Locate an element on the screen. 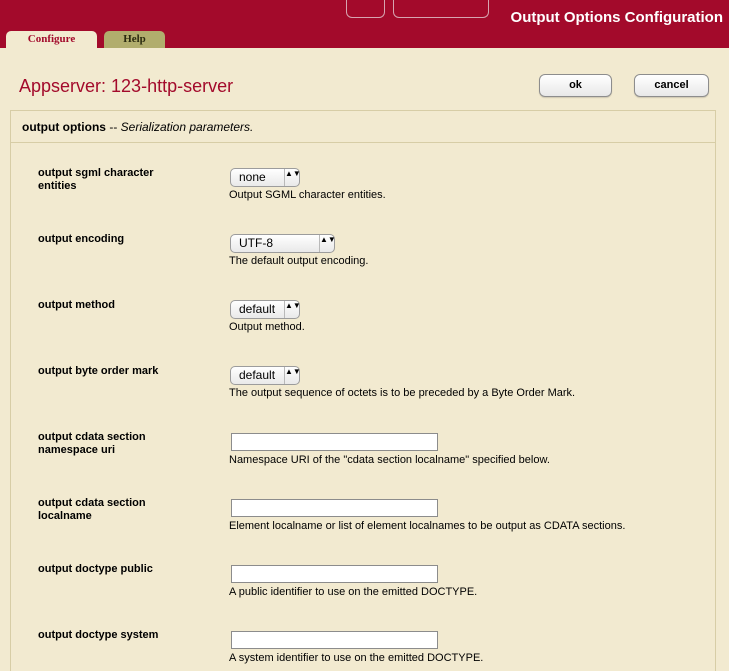 Image resolution: width=729 pixels, height=671 pixels. sgml-entities-label: output sgml character entities is located at coordinates (96, 179).